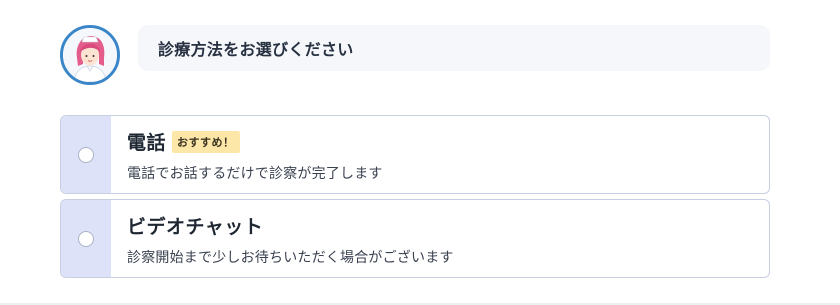  I want to click on prompt-text: 診療方法をお選びください, so click(256, 49).